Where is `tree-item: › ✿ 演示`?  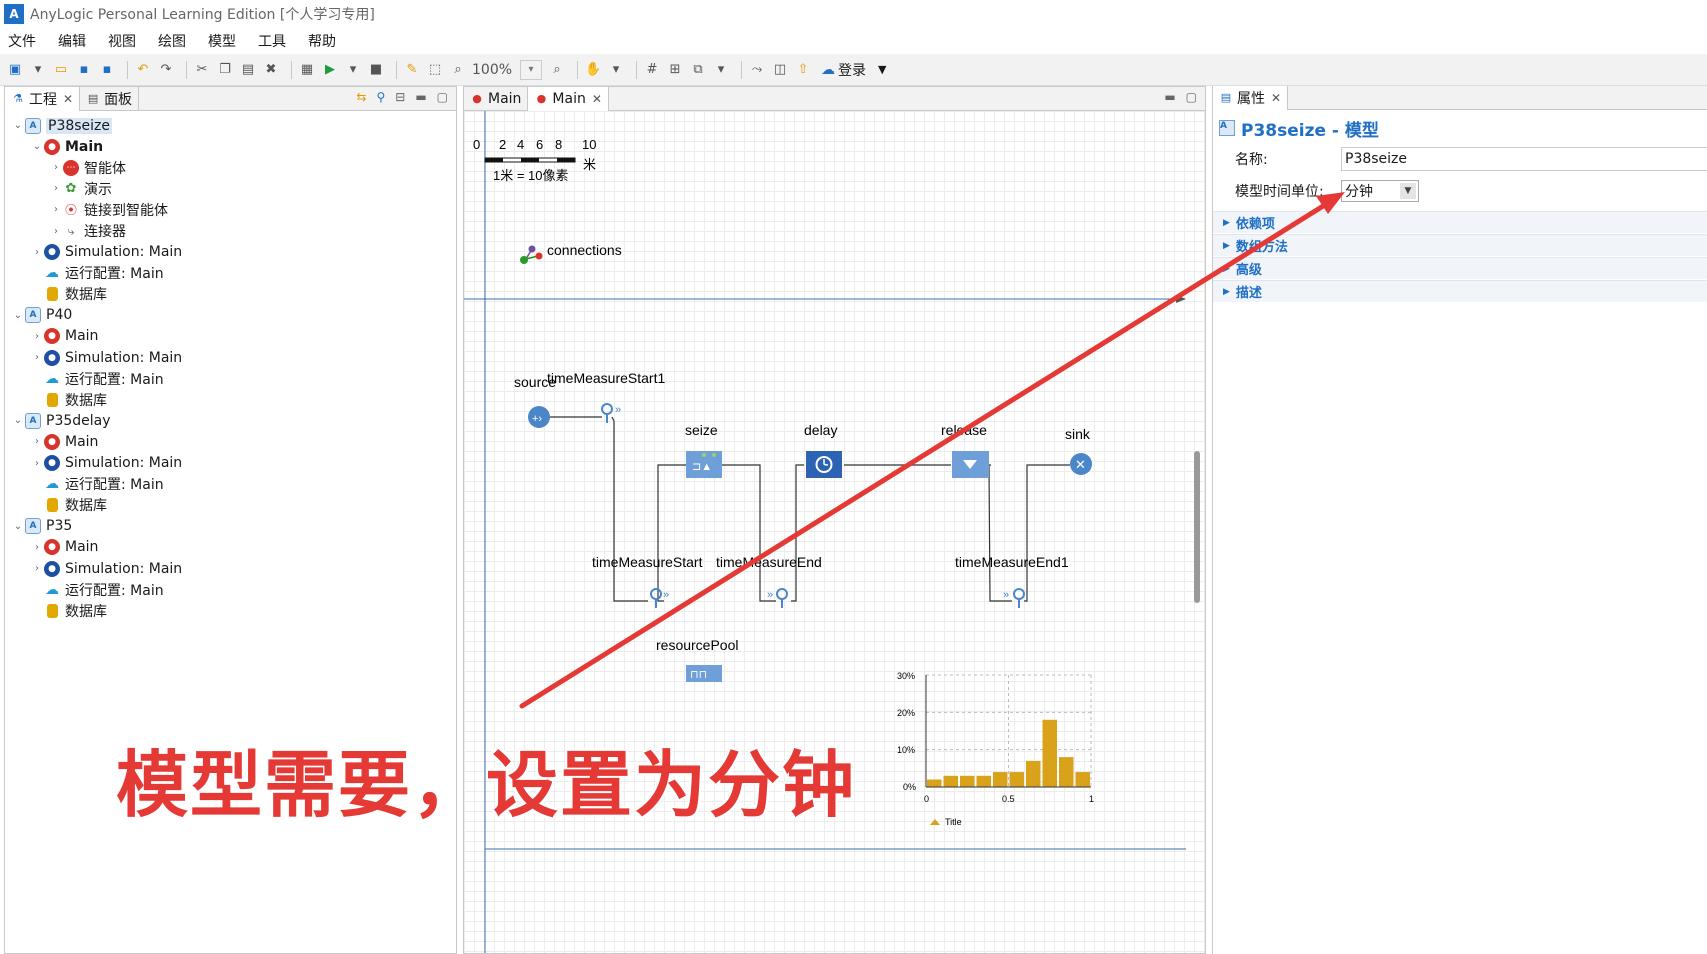 tree-item: › ✿ 演示 is located at coordinates (230, 188).